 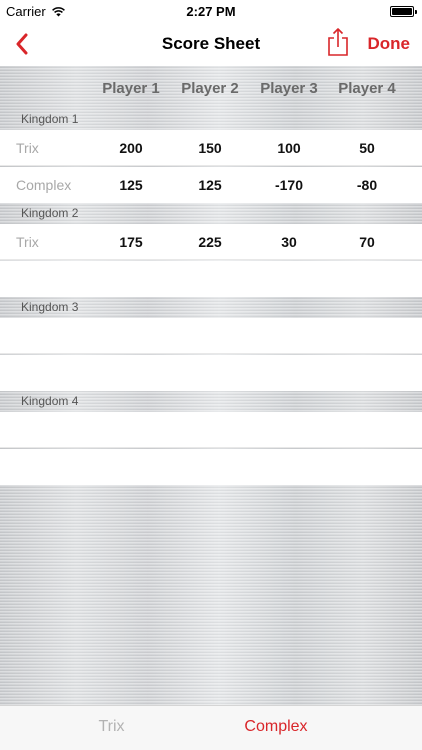 What do you see at coordinates (131, 148) in the screenshot?
I see `score-cell: 200` at bounding box center [131, 148].